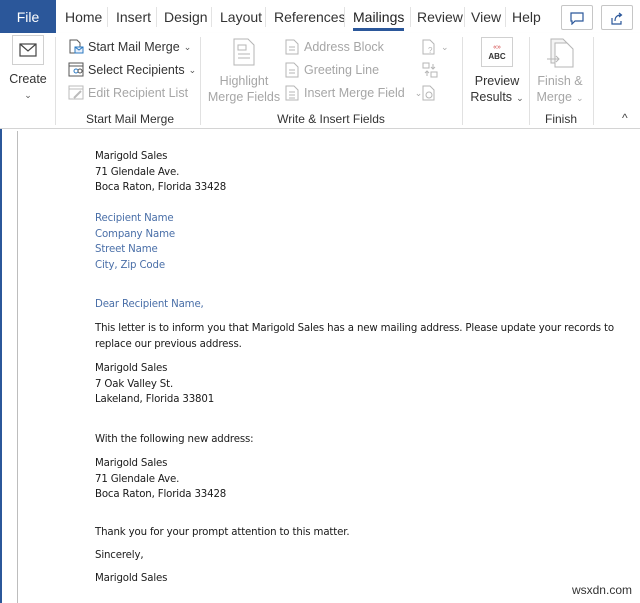 The width and height of the screenshot is (640, 603). I want to click on greeting-line-icon, so click(292, 70).